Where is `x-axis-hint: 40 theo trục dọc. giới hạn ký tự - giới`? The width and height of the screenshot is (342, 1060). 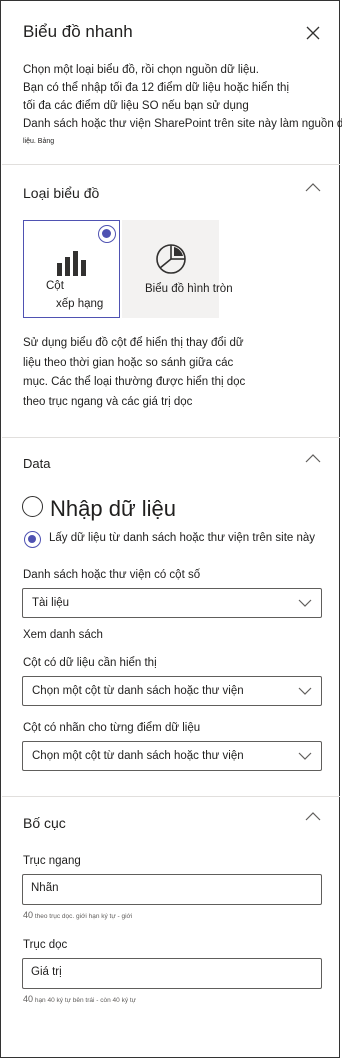
x-axis-hint: 40 theo trục dọc. giới hạn ký tự - giới is located at coordinates (77, 915).